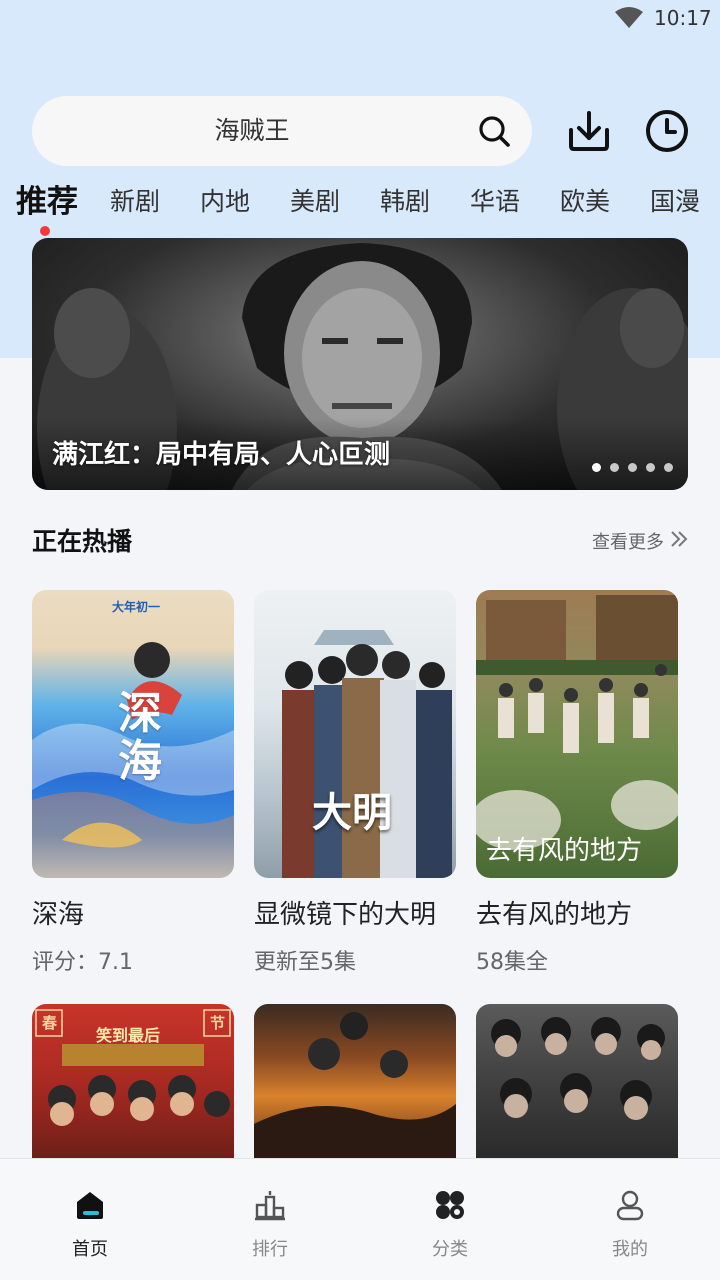  Describe the element at coordinates (667, 131) in the screenshot. I see `history-icon` at that location.